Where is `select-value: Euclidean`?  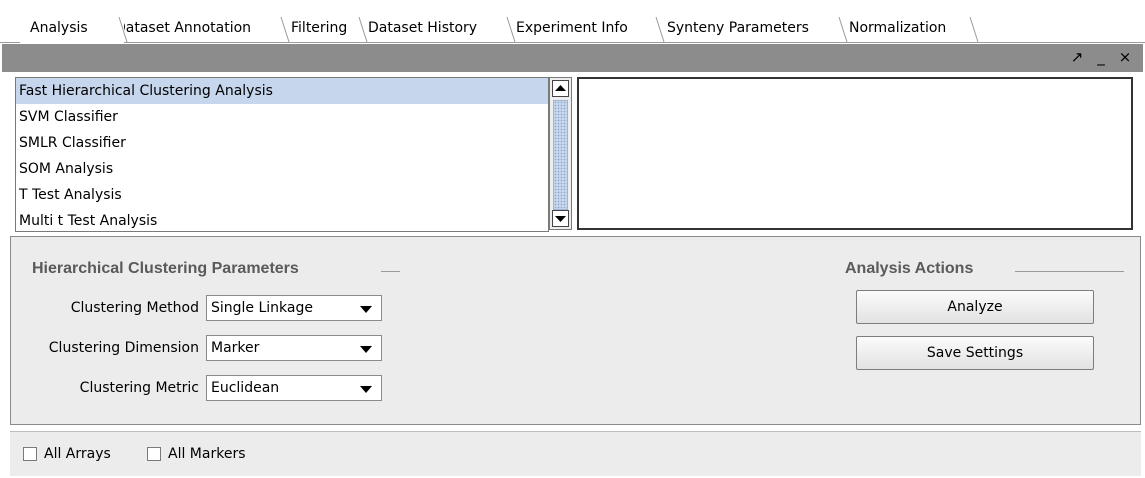
select-value: Euclidean is located at coordinates (245, 388).